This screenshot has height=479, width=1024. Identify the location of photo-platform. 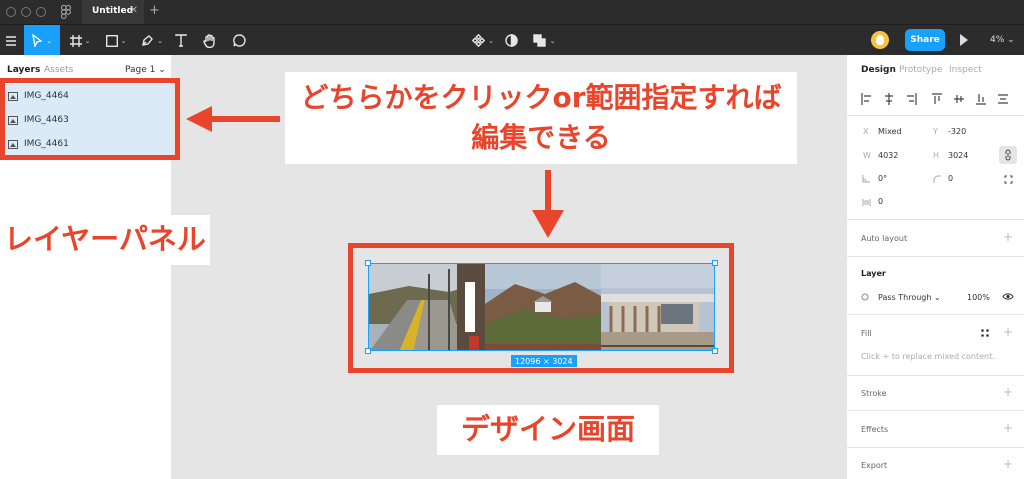
(427, 307).